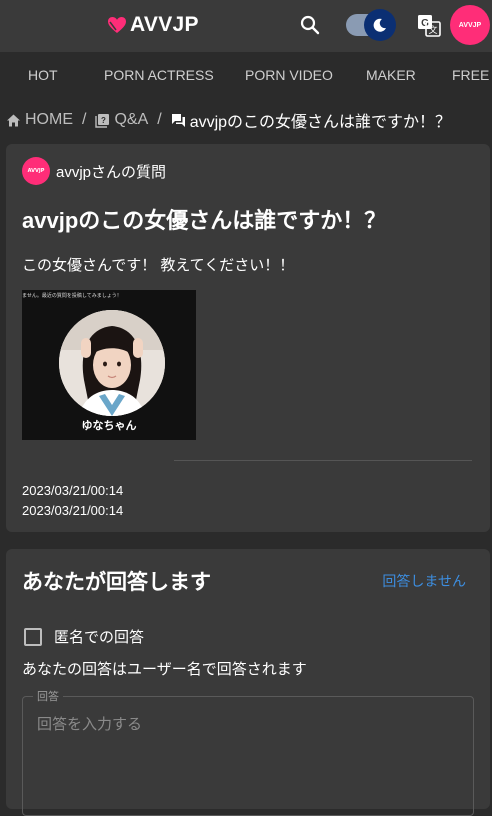 The image size is (492, 816). I want to click on moon-icon, so click(380, 25).